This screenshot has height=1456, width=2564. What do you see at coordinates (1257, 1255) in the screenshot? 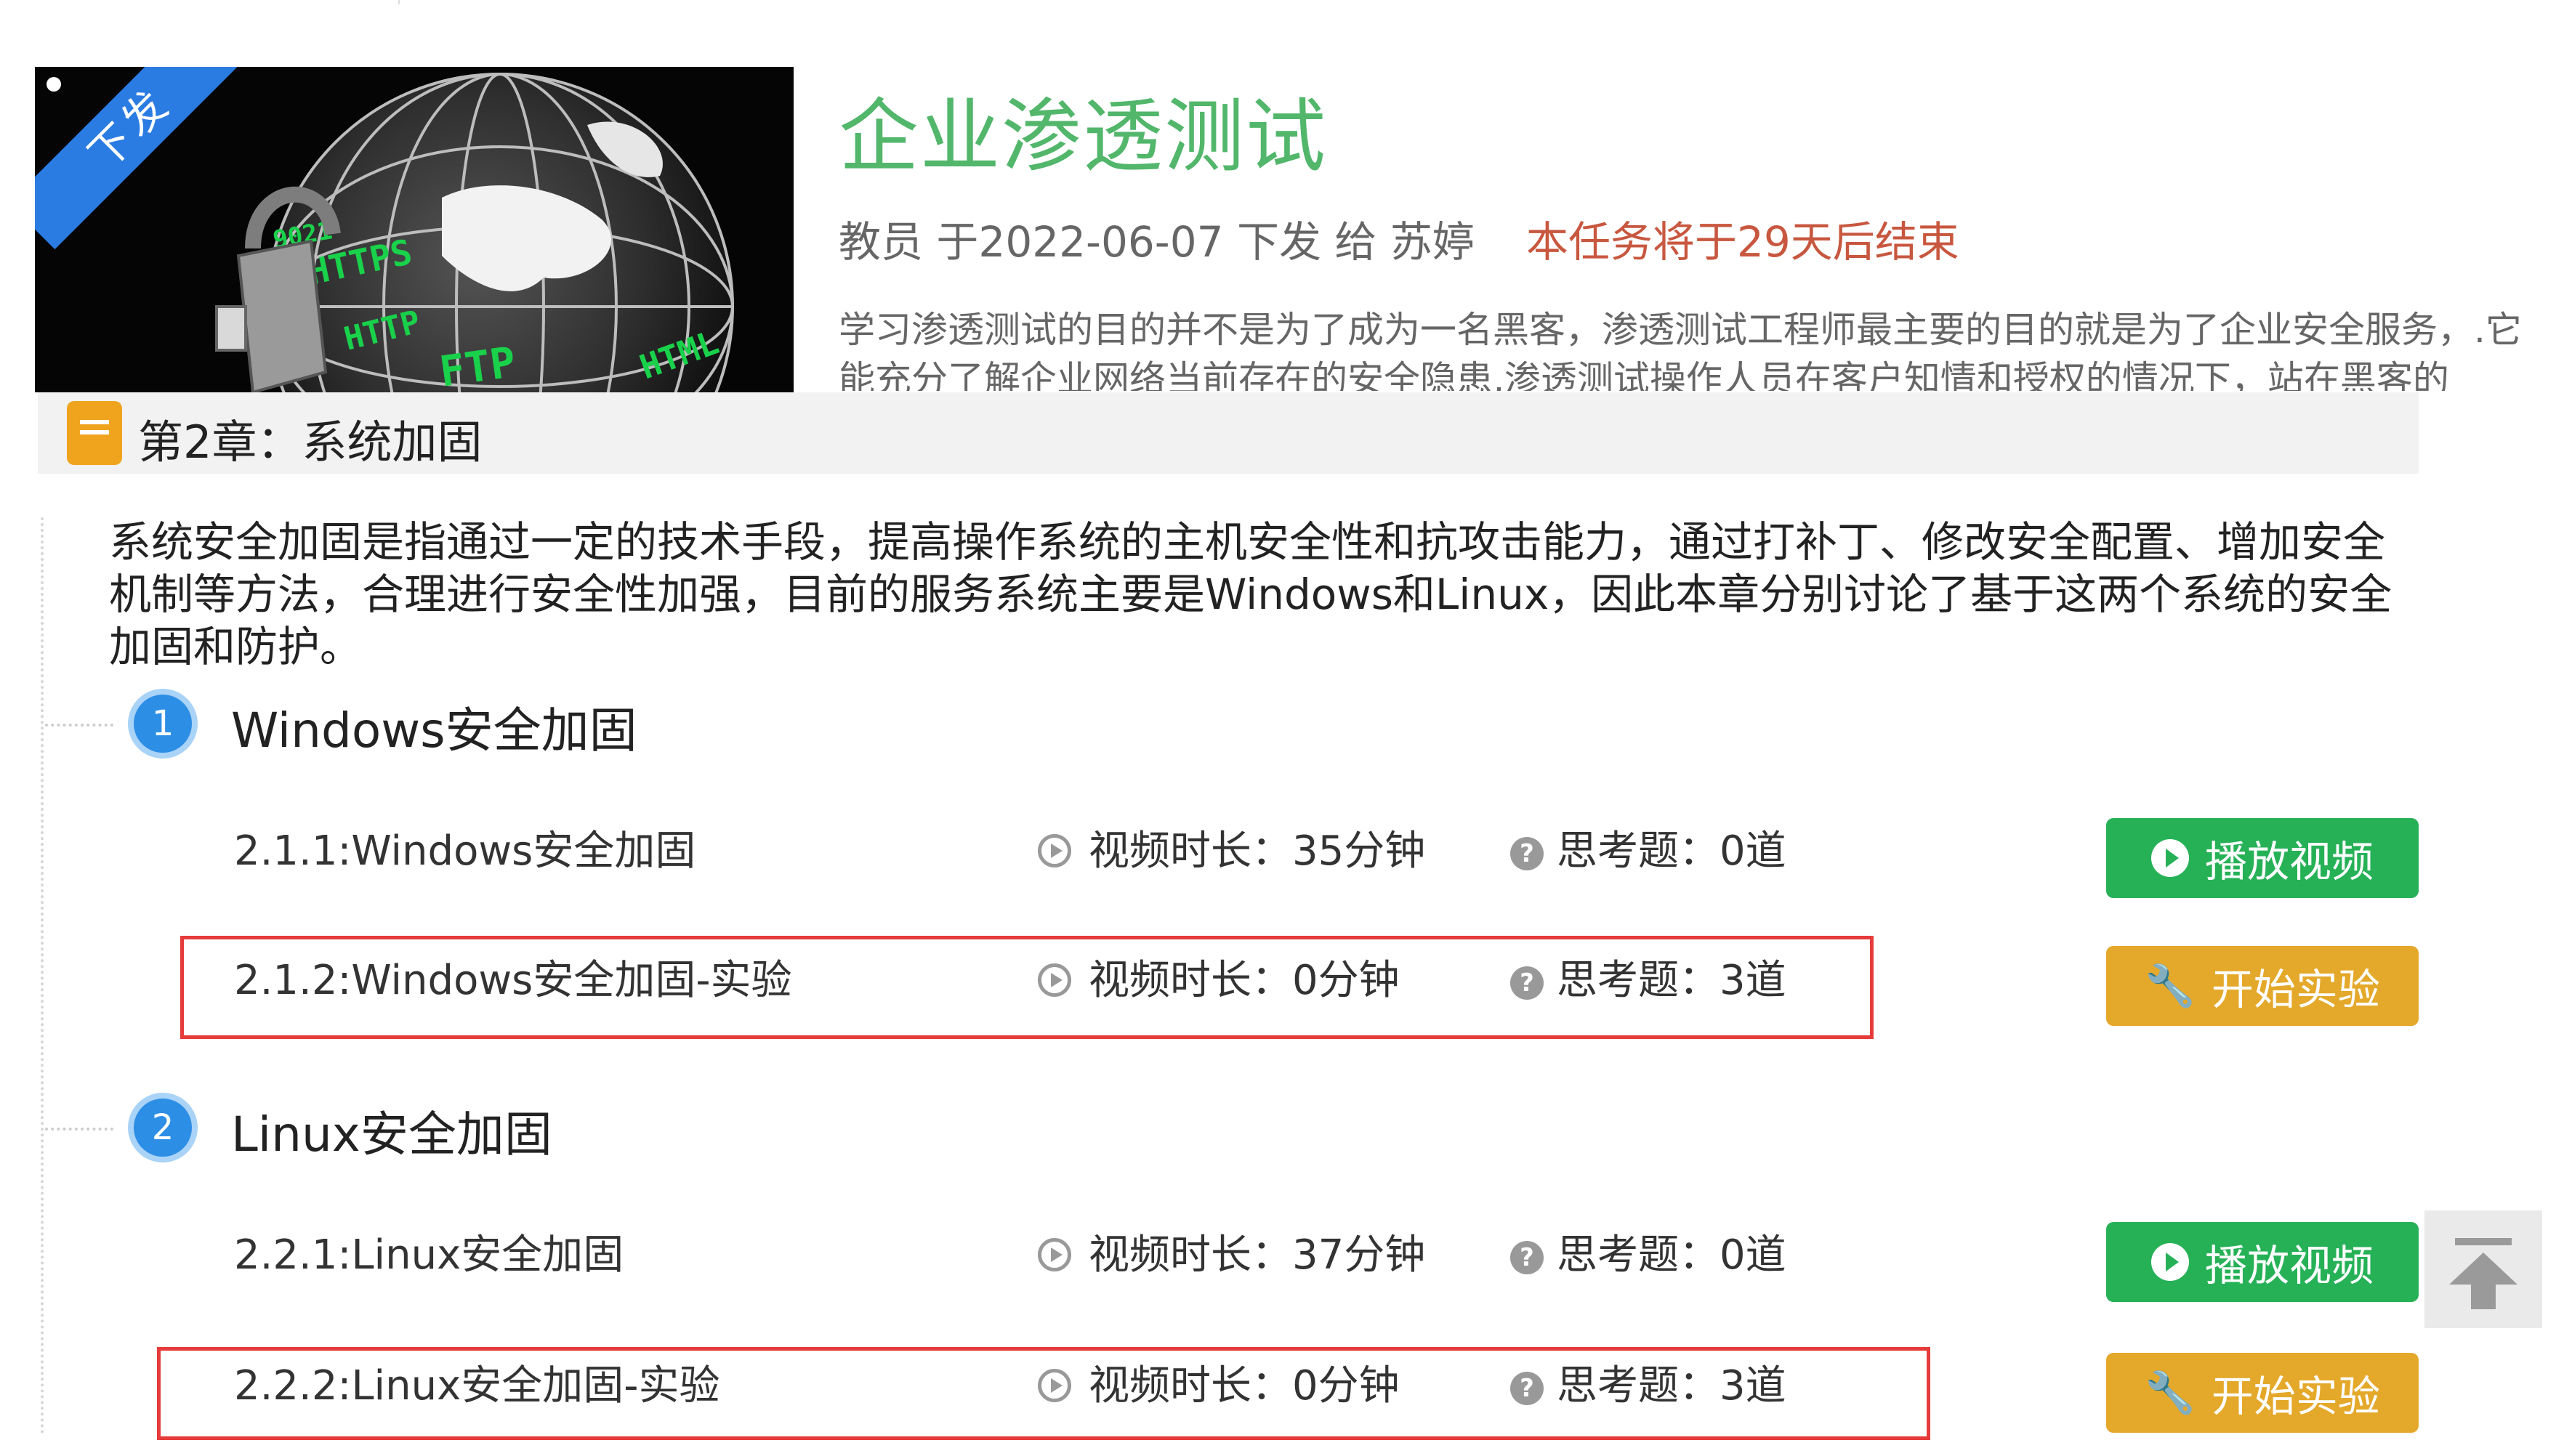
I see `video-duration-text: 视频时长：37分钟` at bounding box center [1257, 1255].